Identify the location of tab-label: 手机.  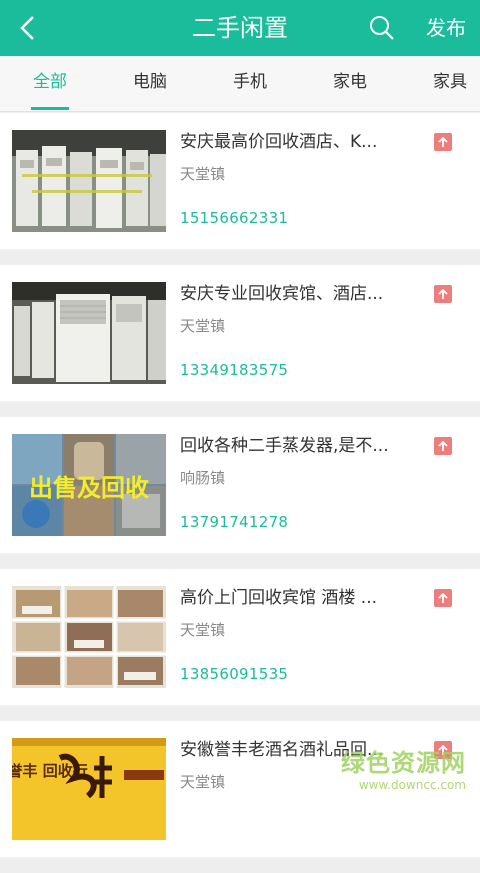
(250, 82).